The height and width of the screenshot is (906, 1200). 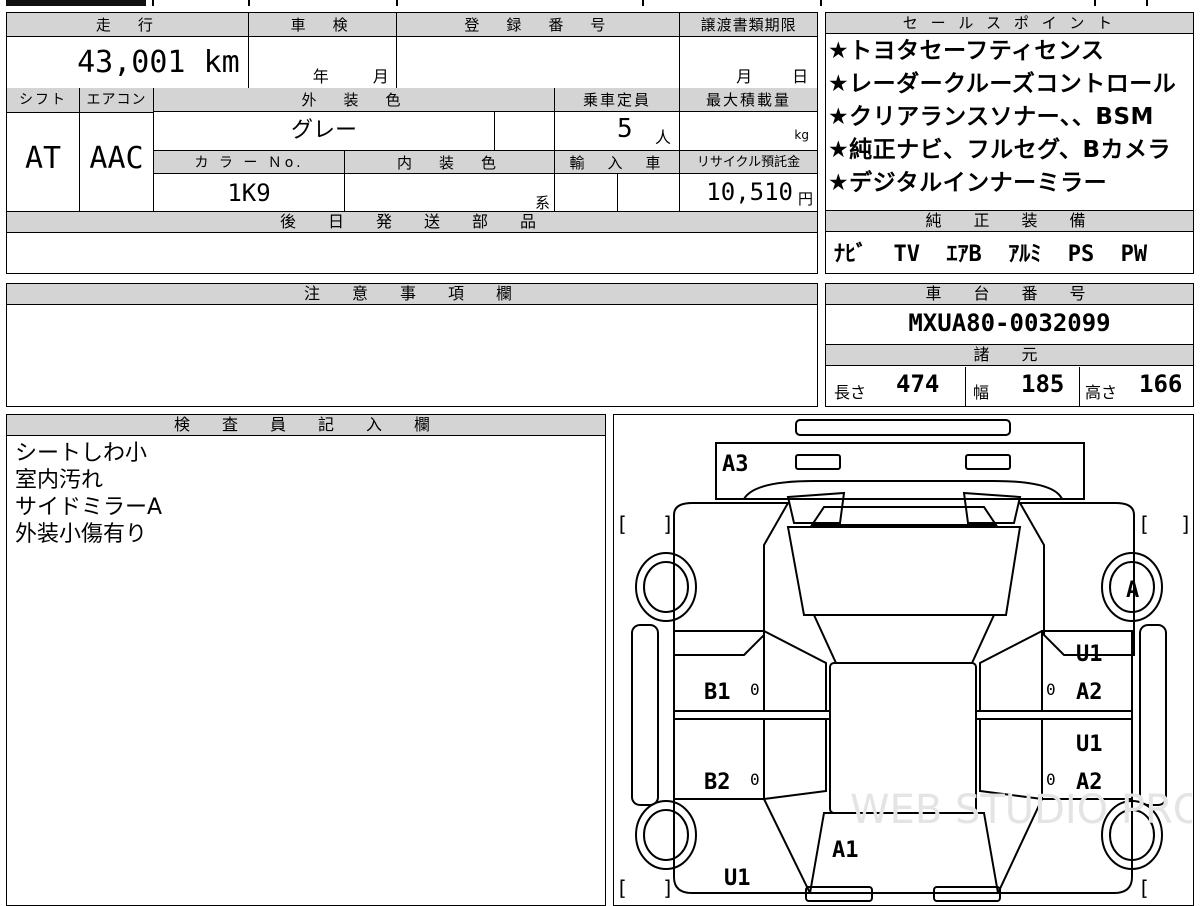 I want to click on spec-length: 長さ 474, so click(x=896, y=386).